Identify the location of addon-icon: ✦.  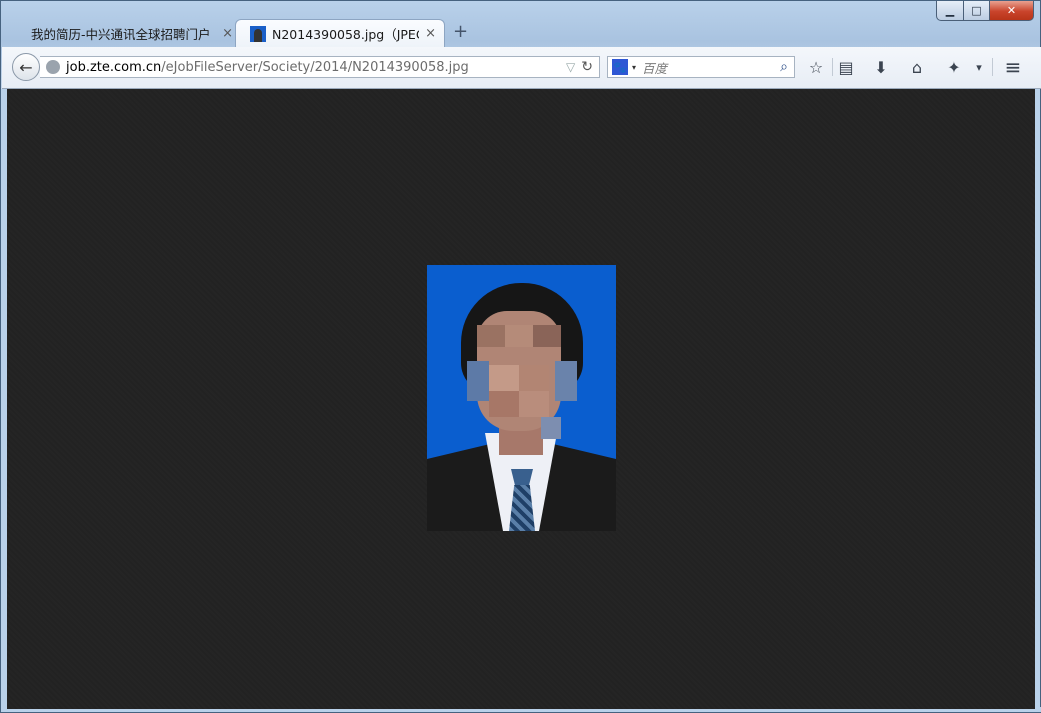
(954, 67).